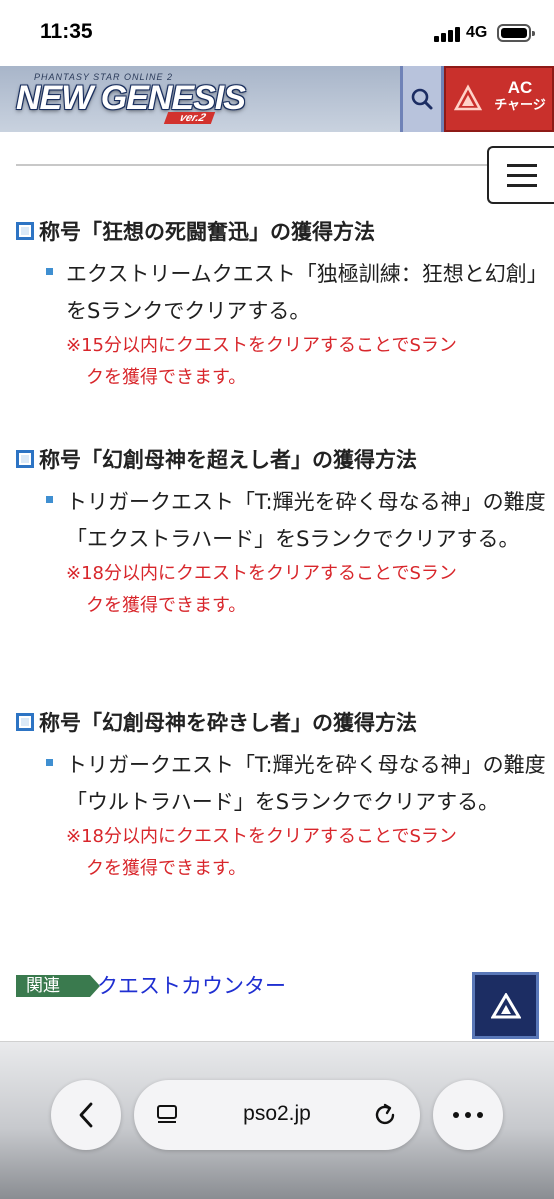 This screenshot has height=1199, width=554. What do you see at coordinates (516, 33) in the screenshot?
I see `battery-icon` at bounding box center [516, 33].